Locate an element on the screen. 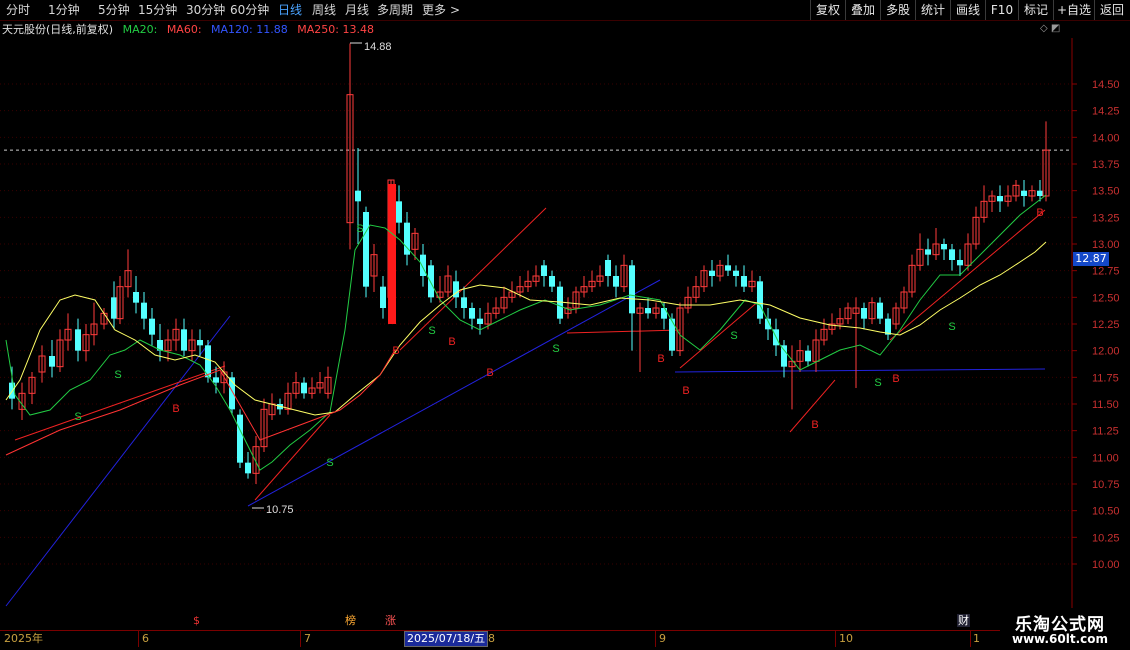  restore-rights-button: 复权 is located at coordinates (827, 10).